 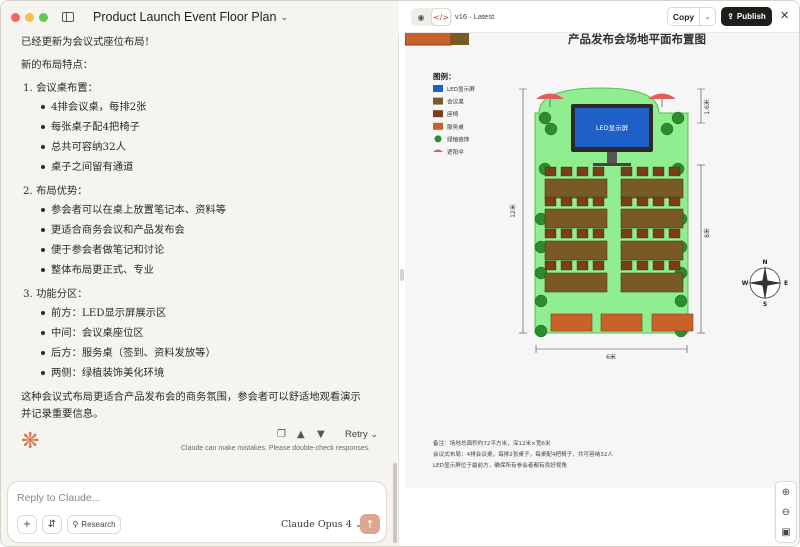 I want to click on list-item: 每张桌子配4把椅子, so click(x=211, y=127).